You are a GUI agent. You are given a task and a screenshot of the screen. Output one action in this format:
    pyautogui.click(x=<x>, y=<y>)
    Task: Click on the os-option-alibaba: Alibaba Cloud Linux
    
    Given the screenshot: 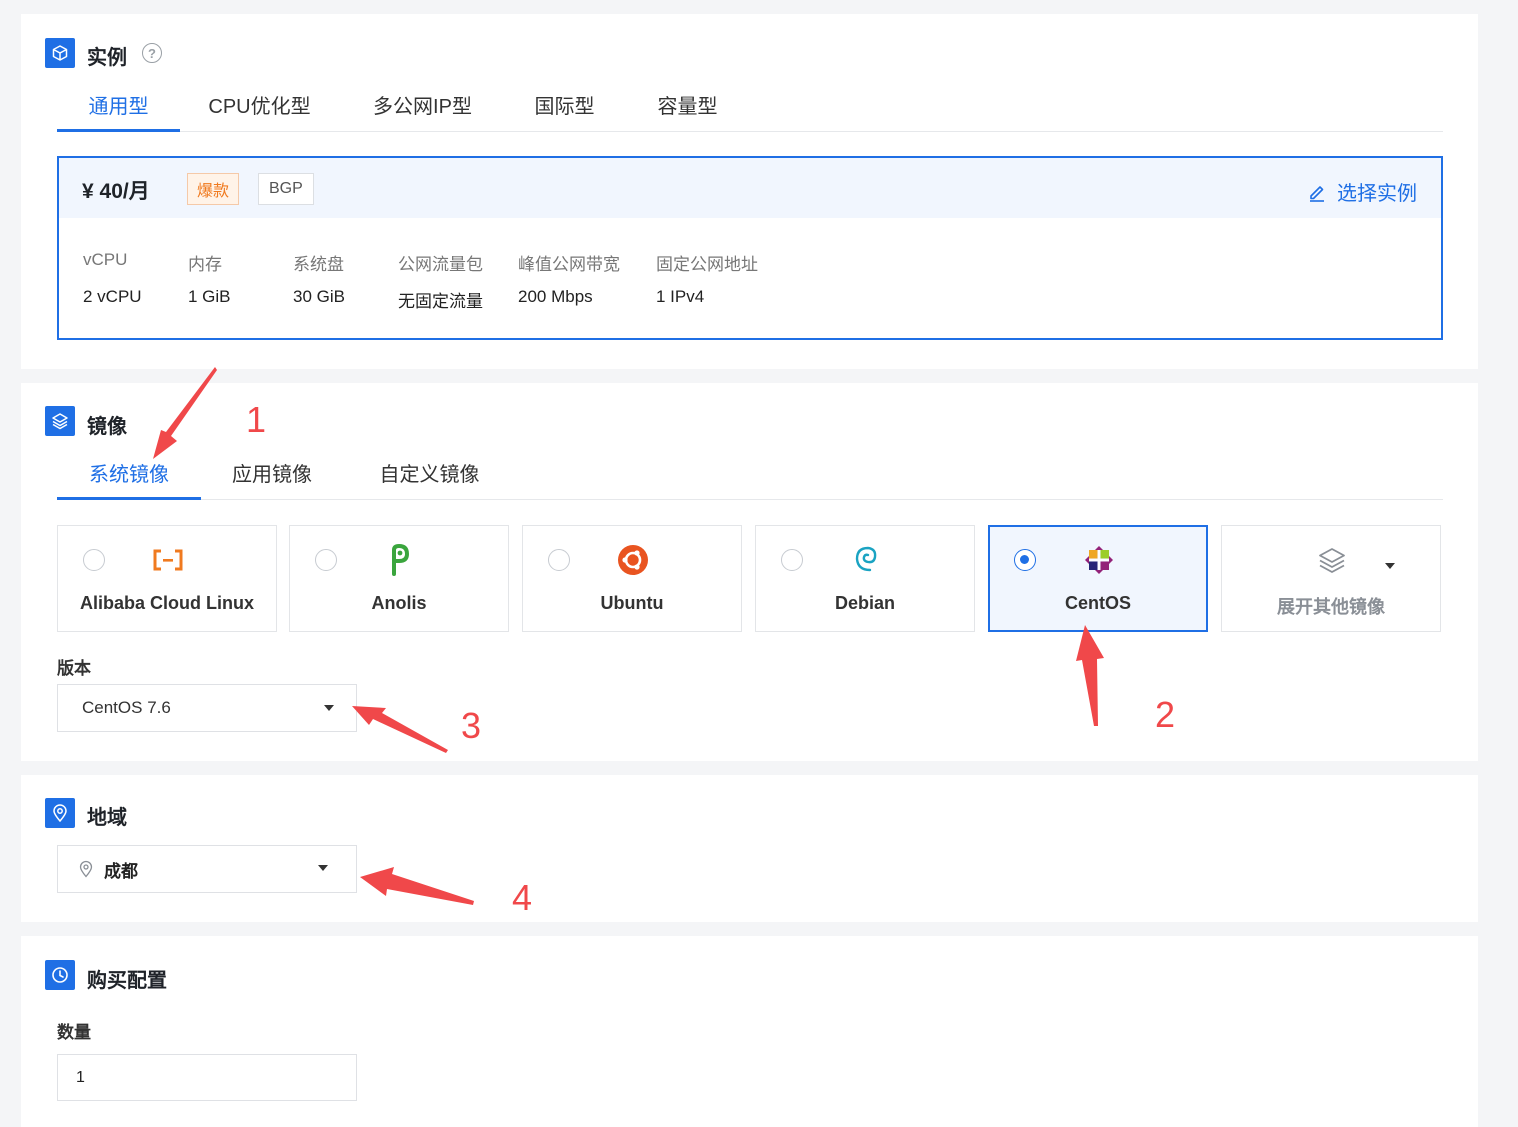 What is the action you would take?
    pyautogui.click(x=167, y=578)
    